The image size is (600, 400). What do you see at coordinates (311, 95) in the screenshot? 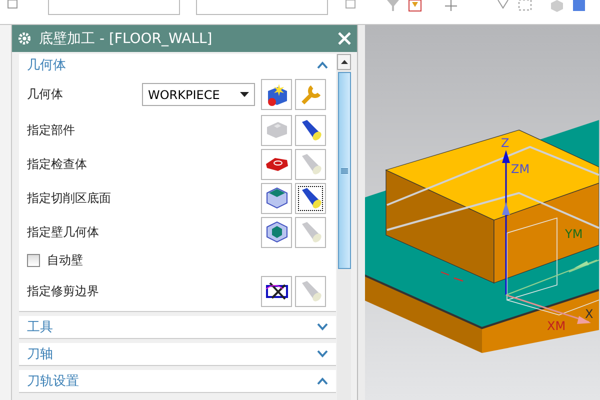
I see `wrench-icon` at bounding box center [311, 95].